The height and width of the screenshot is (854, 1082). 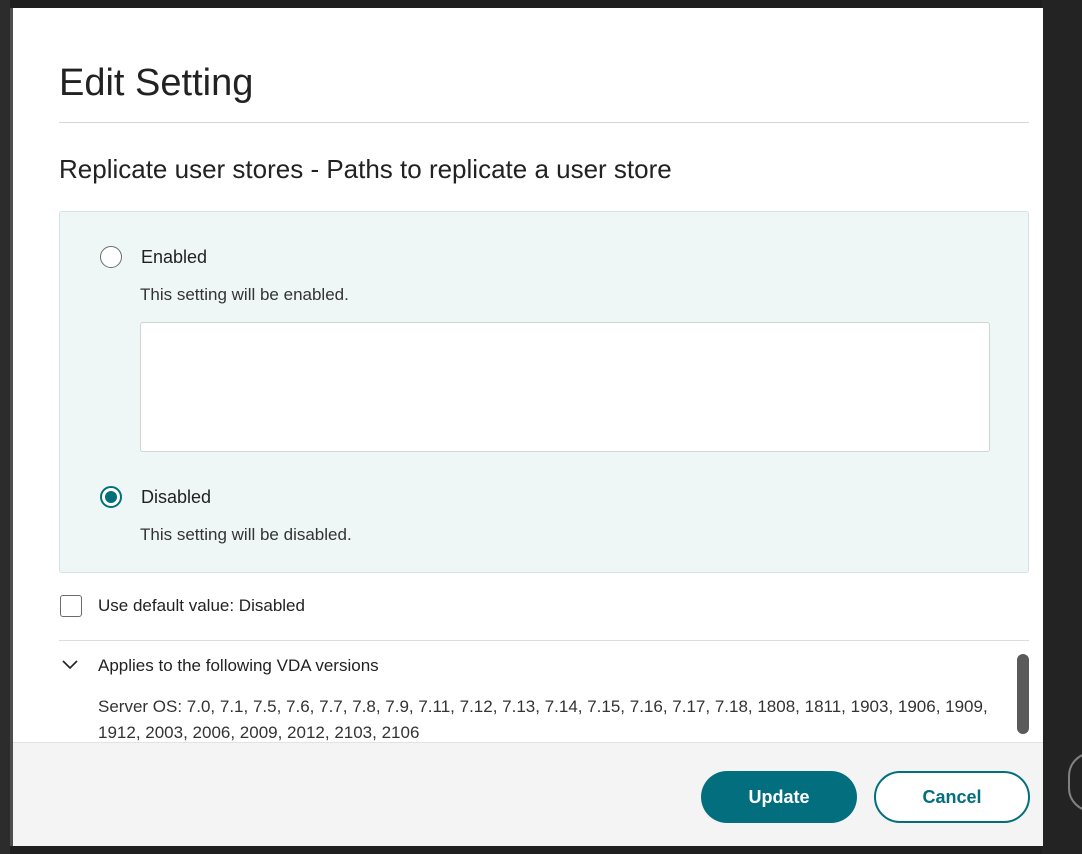 What do you see at coordinates (71, 606) in the screenshot?
I see `use-default-checkbox` at bounding box center [71, 606].